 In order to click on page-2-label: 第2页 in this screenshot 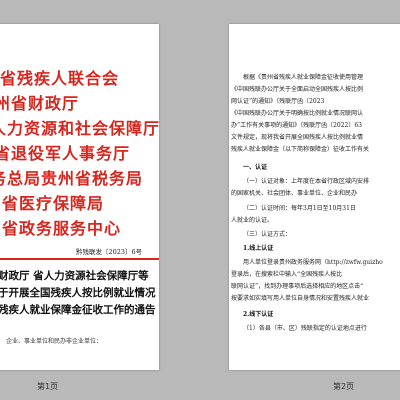, I will do `click(344, 386)`.